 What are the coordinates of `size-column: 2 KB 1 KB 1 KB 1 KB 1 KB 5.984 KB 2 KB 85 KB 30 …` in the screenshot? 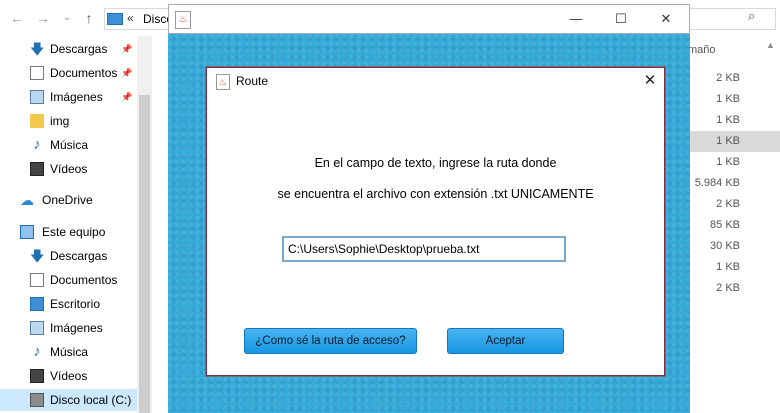 It's located at (734, 183).